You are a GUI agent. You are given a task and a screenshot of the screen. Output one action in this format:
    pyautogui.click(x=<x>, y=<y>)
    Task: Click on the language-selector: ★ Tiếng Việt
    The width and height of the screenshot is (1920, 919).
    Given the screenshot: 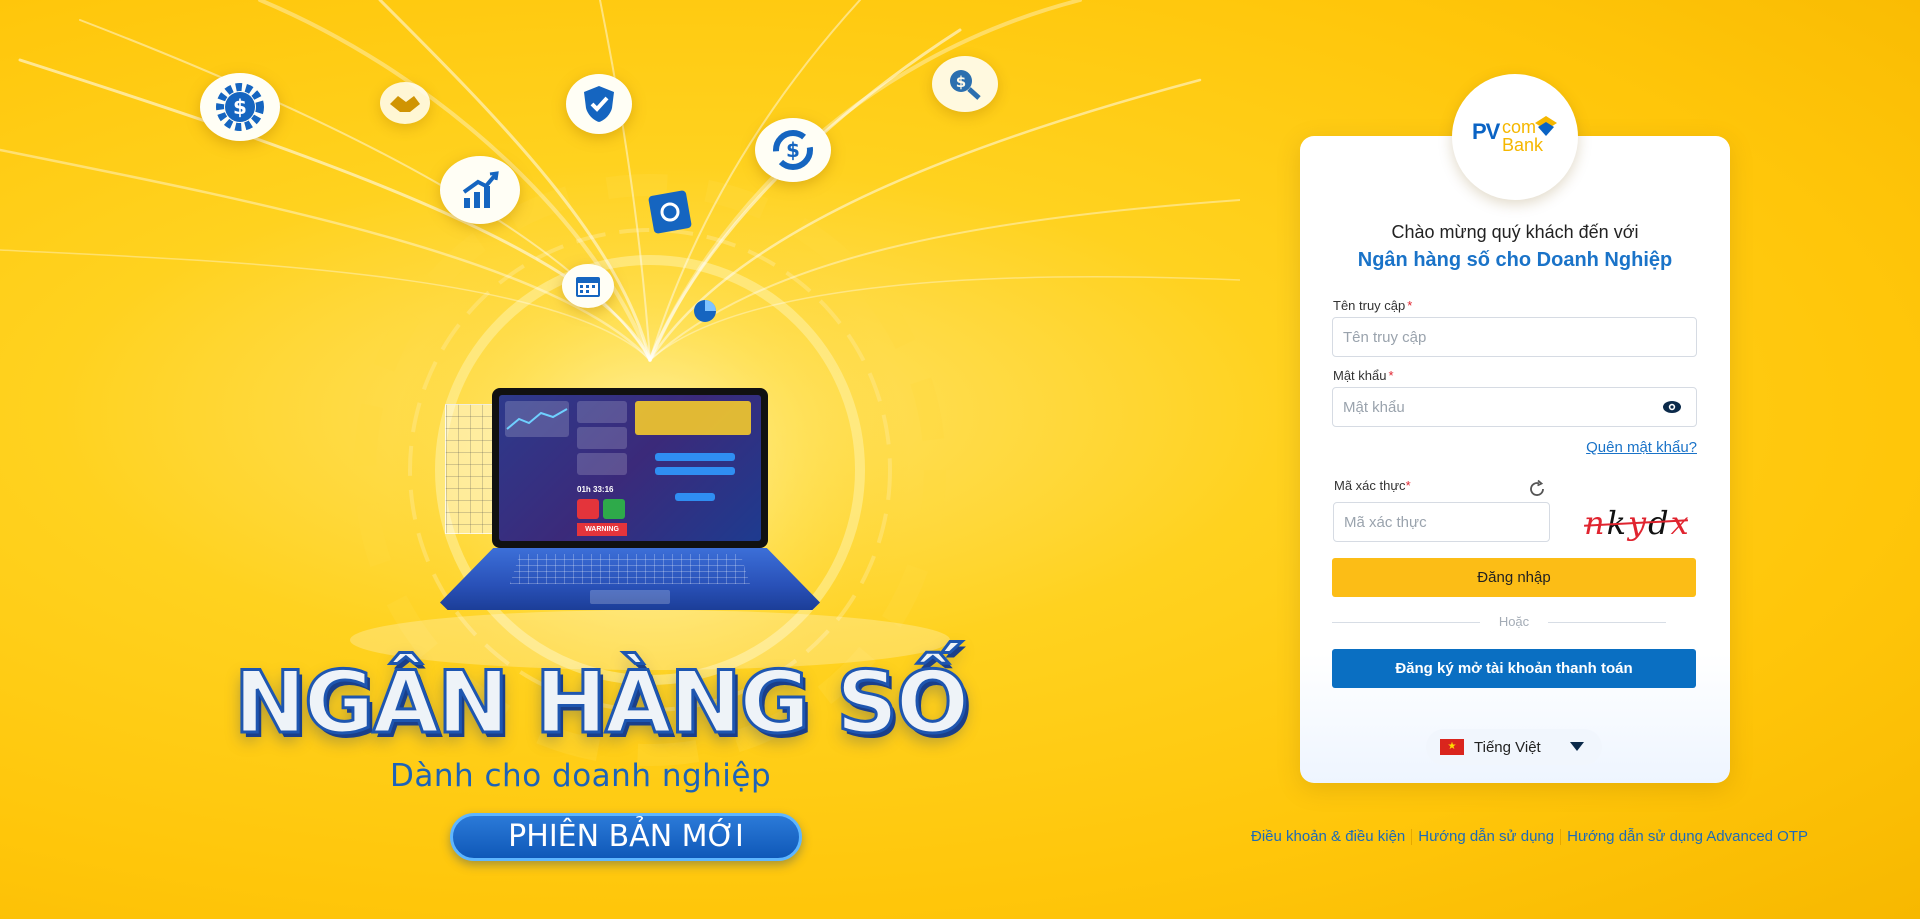 What is the action you would take?
    pyautogui.click(x=1514, y=747)
    